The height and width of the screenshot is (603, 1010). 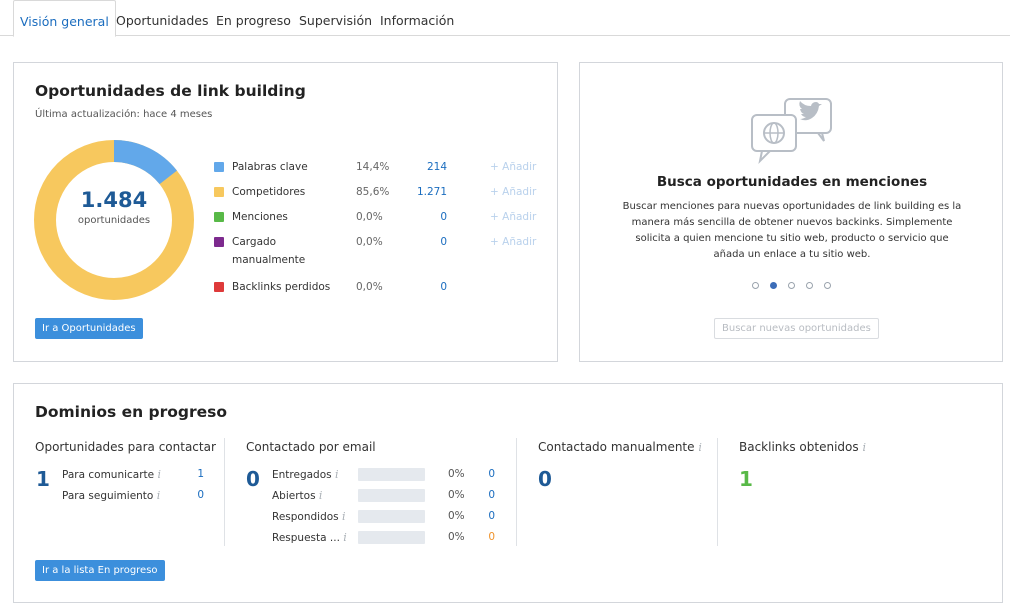 What do you see at coordinates (125, 447) in the screenshot?
I see `contact-opportunities-title: Oportunidades para contactar` at bounding box center [125, 447].